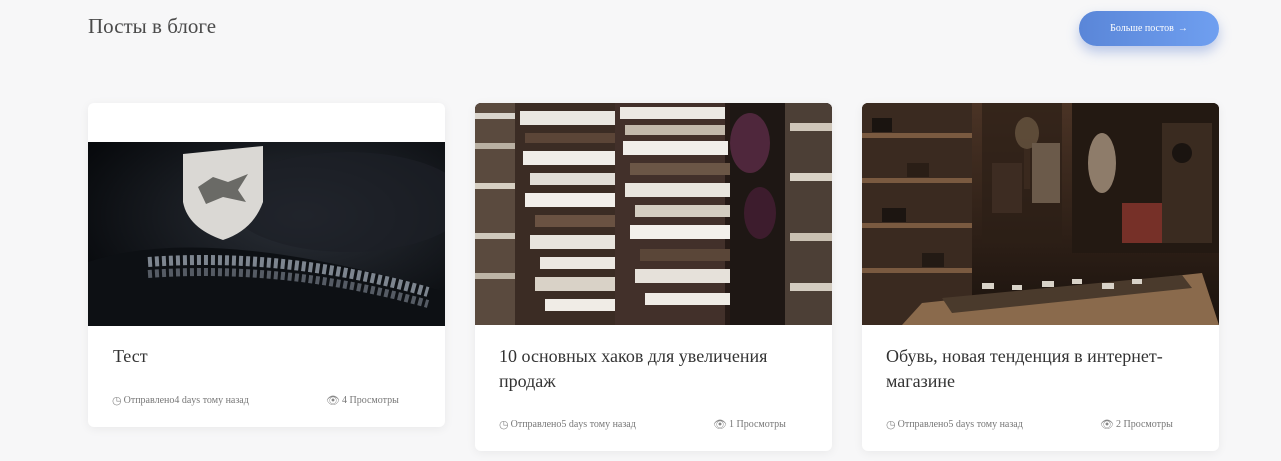  What do you see at coordinates (152, 26) in the screenshot?
I see `section-title: Посты в блоге` at bounding box center [152, 26].